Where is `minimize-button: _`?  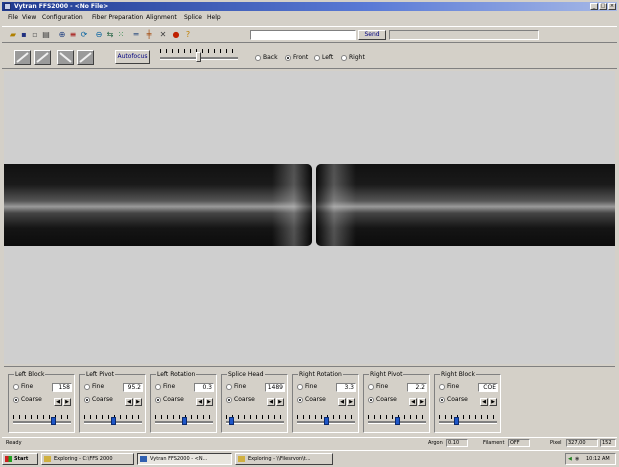
minimize-button: _ is located at coordinates (594, 6).